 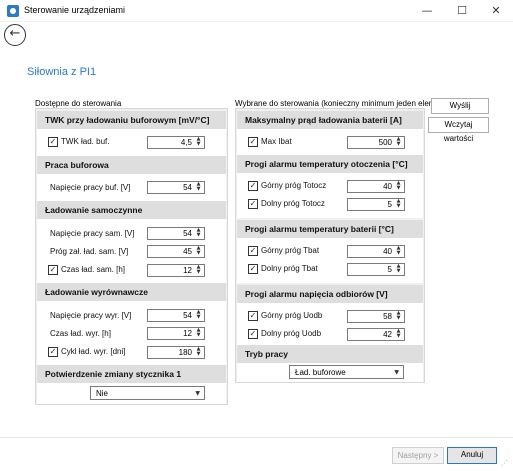 I want to click on spinner-value: 42, so click(x=387, y=334).